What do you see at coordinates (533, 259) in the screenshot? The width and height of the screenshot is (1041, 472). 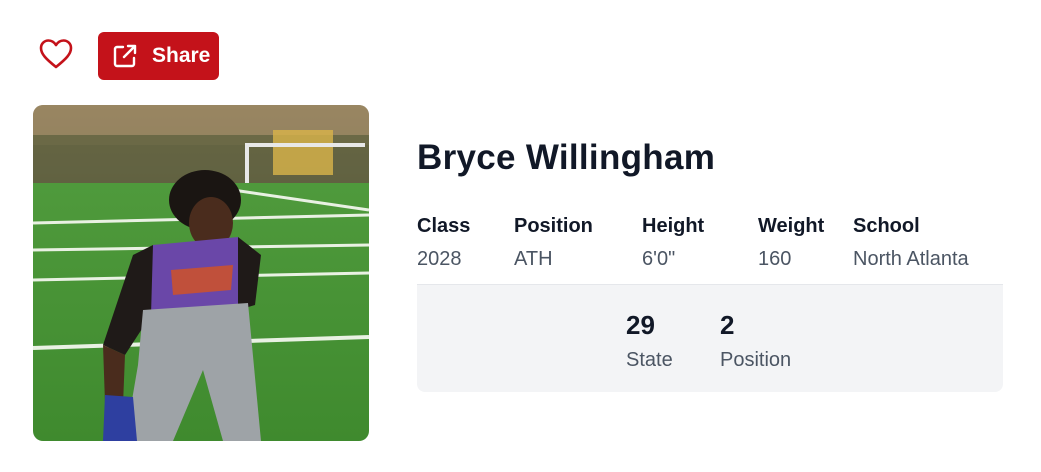 I see `stat-value: ATH` at bounding box center [533, 259].